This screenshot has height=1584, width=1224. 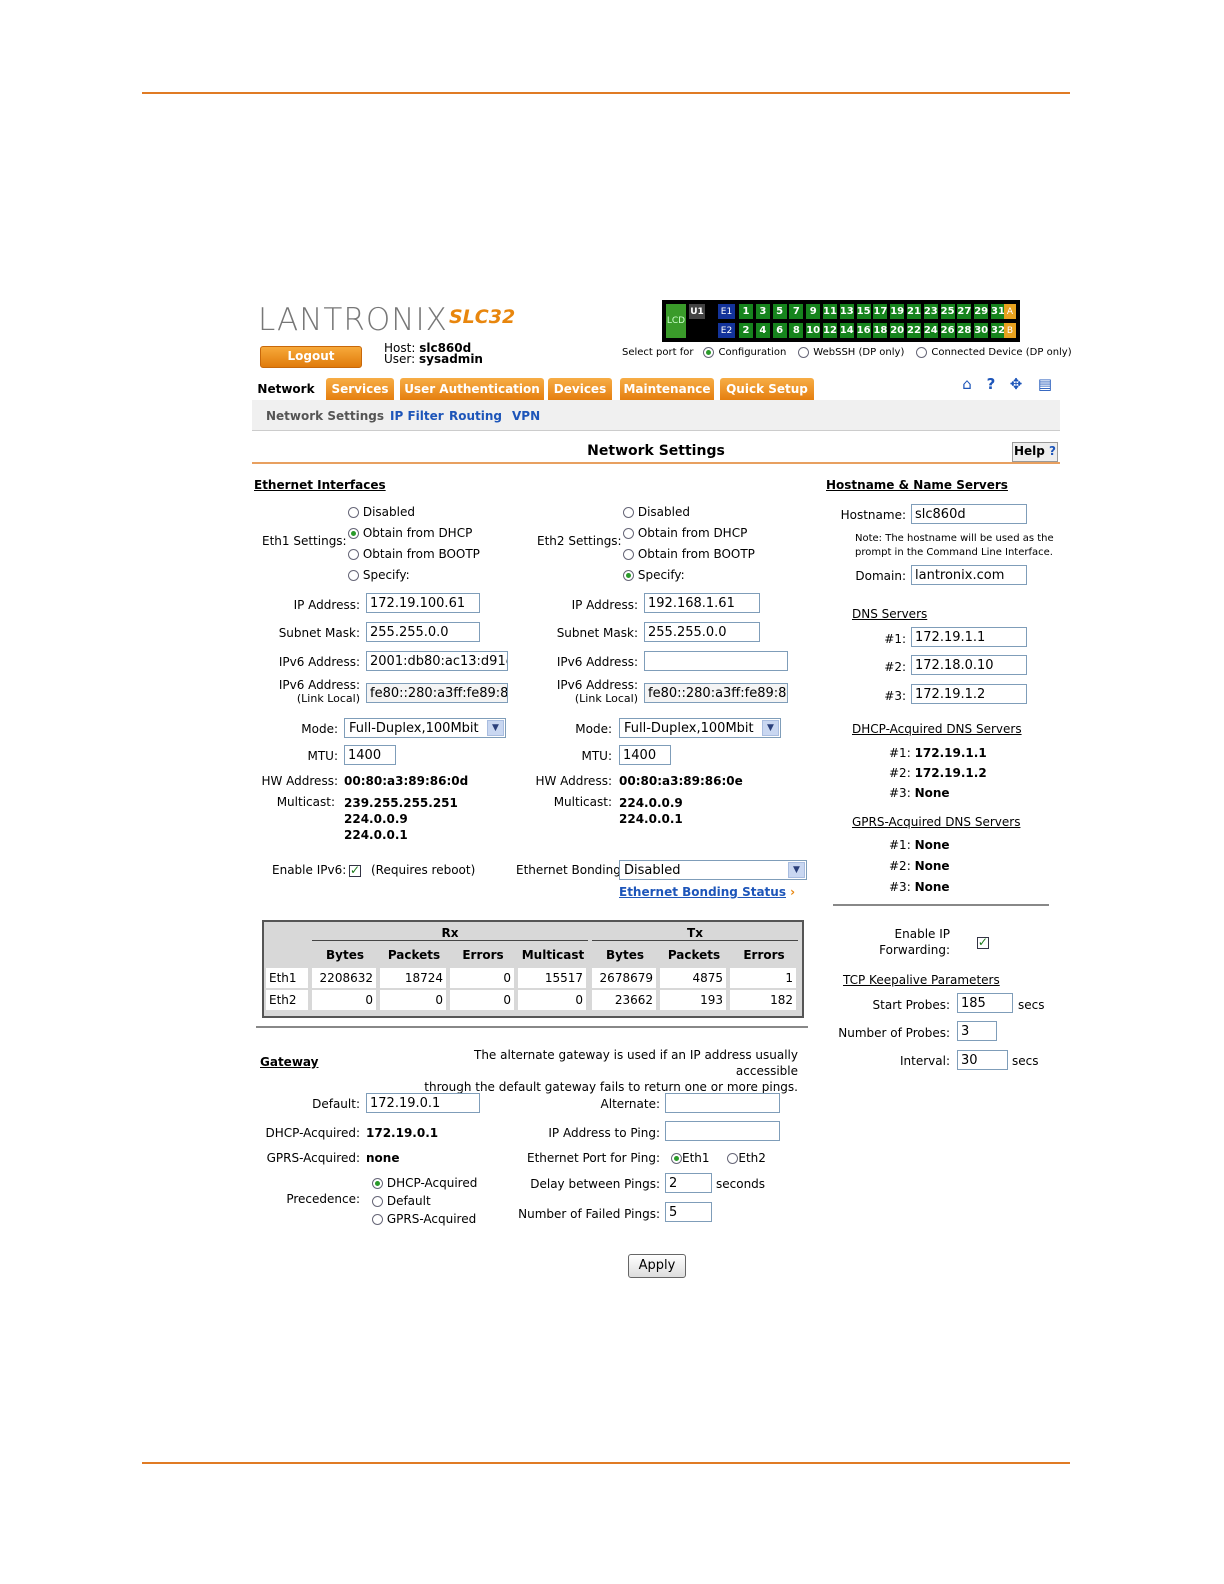 What do you see at coordinates (726, 330) in the screenshot?
I see `e2-port: E2` at bounding box center [726, 330].